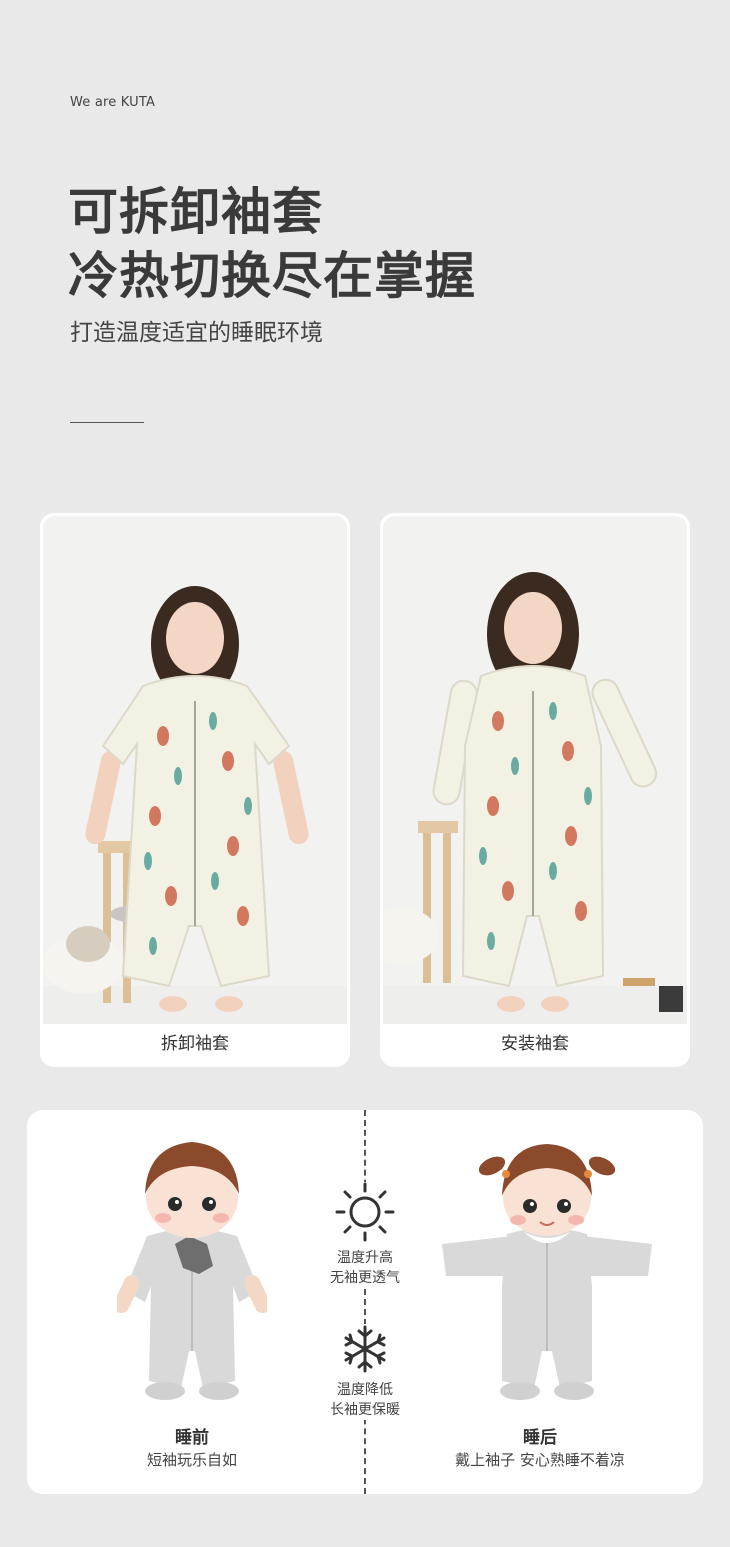  What do you see at coordinates (535, 770) in the screenshot?
I see `child-photo-long-sleeve` at bounding box center [535, 770].